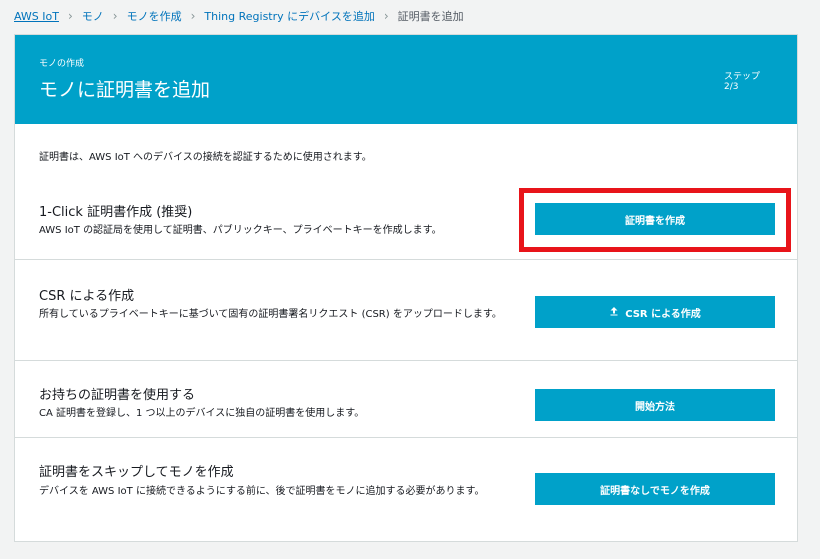 The width and height of the screenshot is (820, 559). What do you see at coordinates (117, 395) in the screenshot?
I see `option-title: お持ちの証明書を使用する` at bounding box center [117, 395].